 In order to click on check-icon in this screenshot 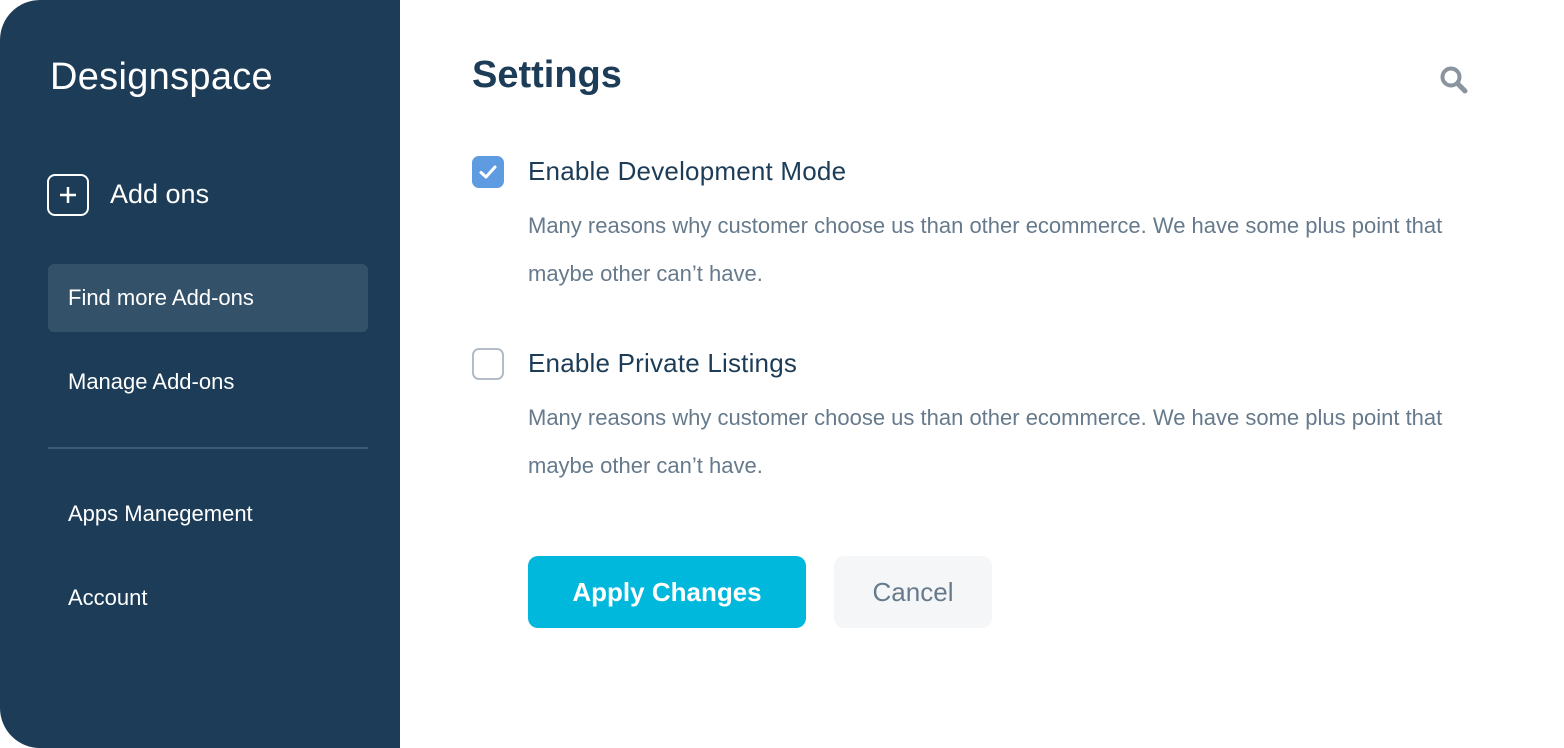, I will do `click(488, 172)`.